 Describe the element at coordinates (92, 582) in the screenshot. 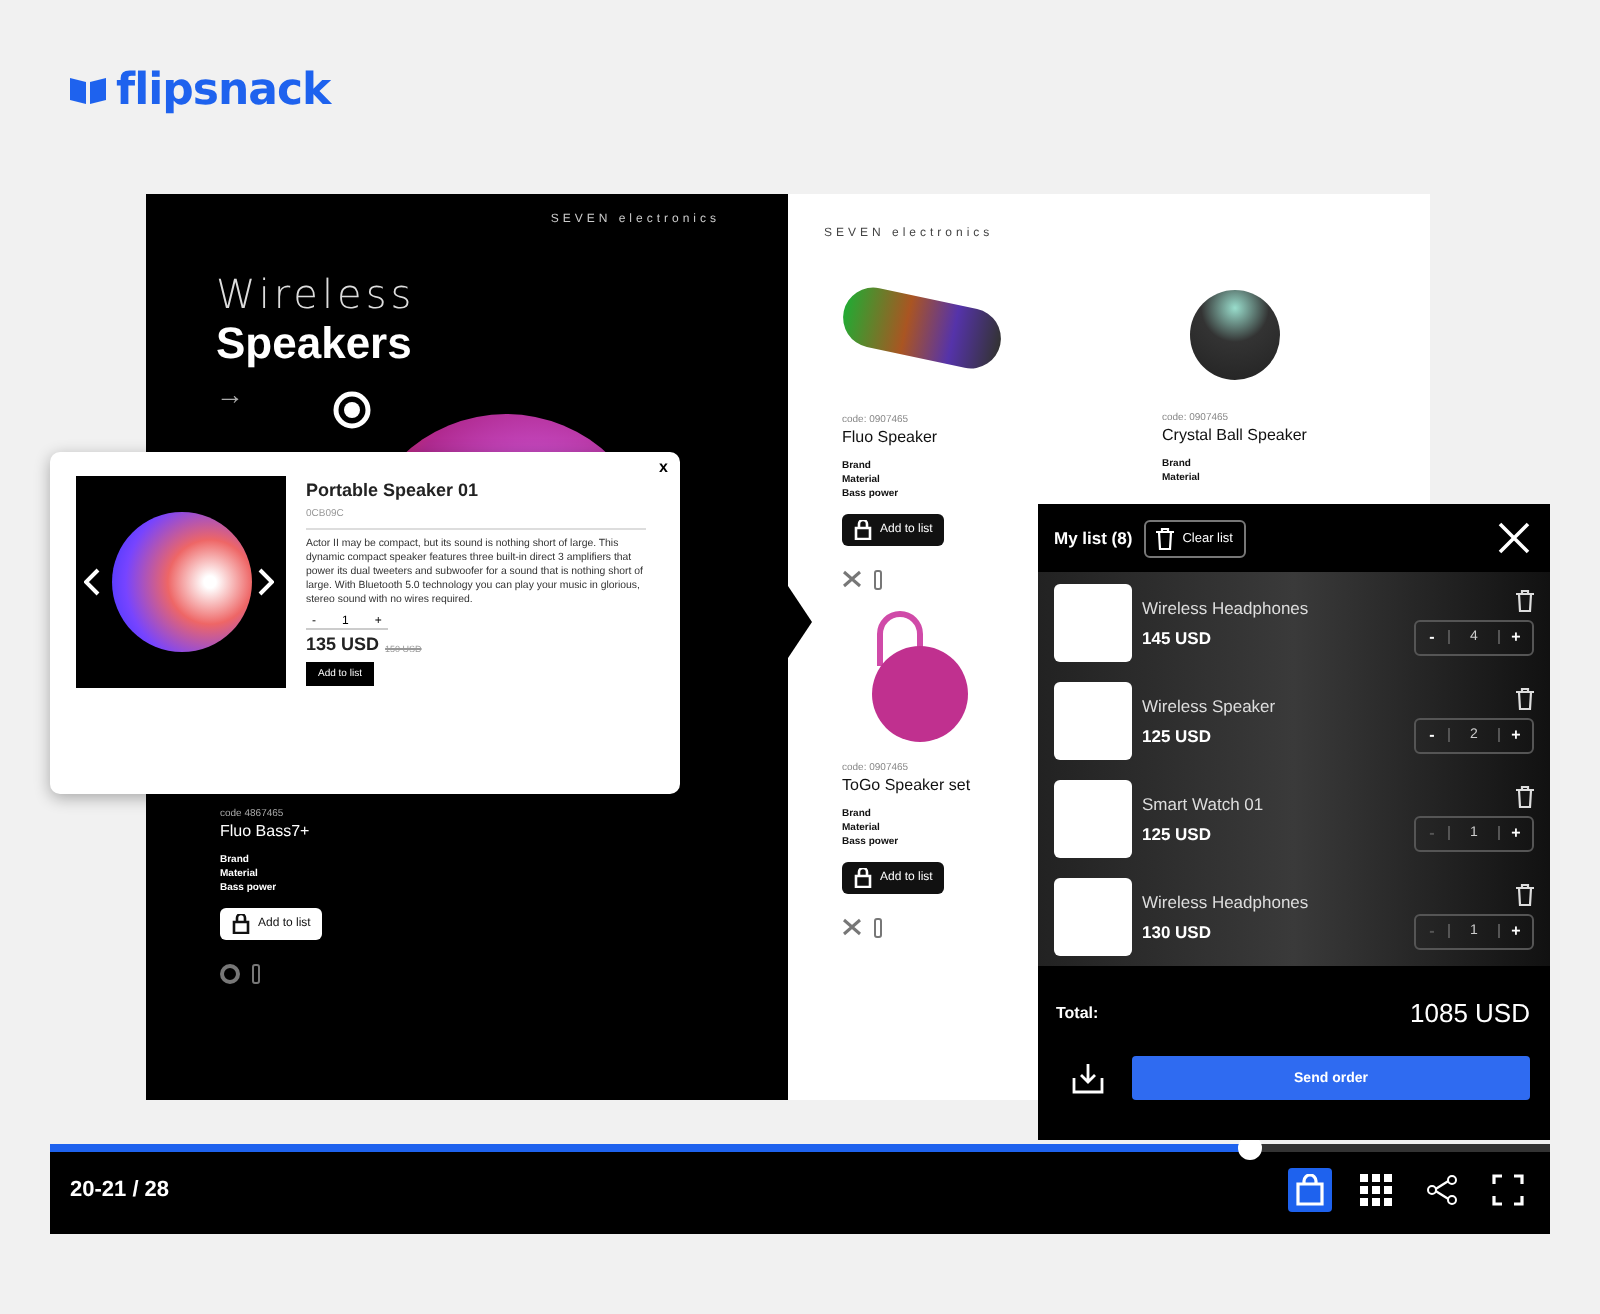

I see `chevron-left-icon` at that location.